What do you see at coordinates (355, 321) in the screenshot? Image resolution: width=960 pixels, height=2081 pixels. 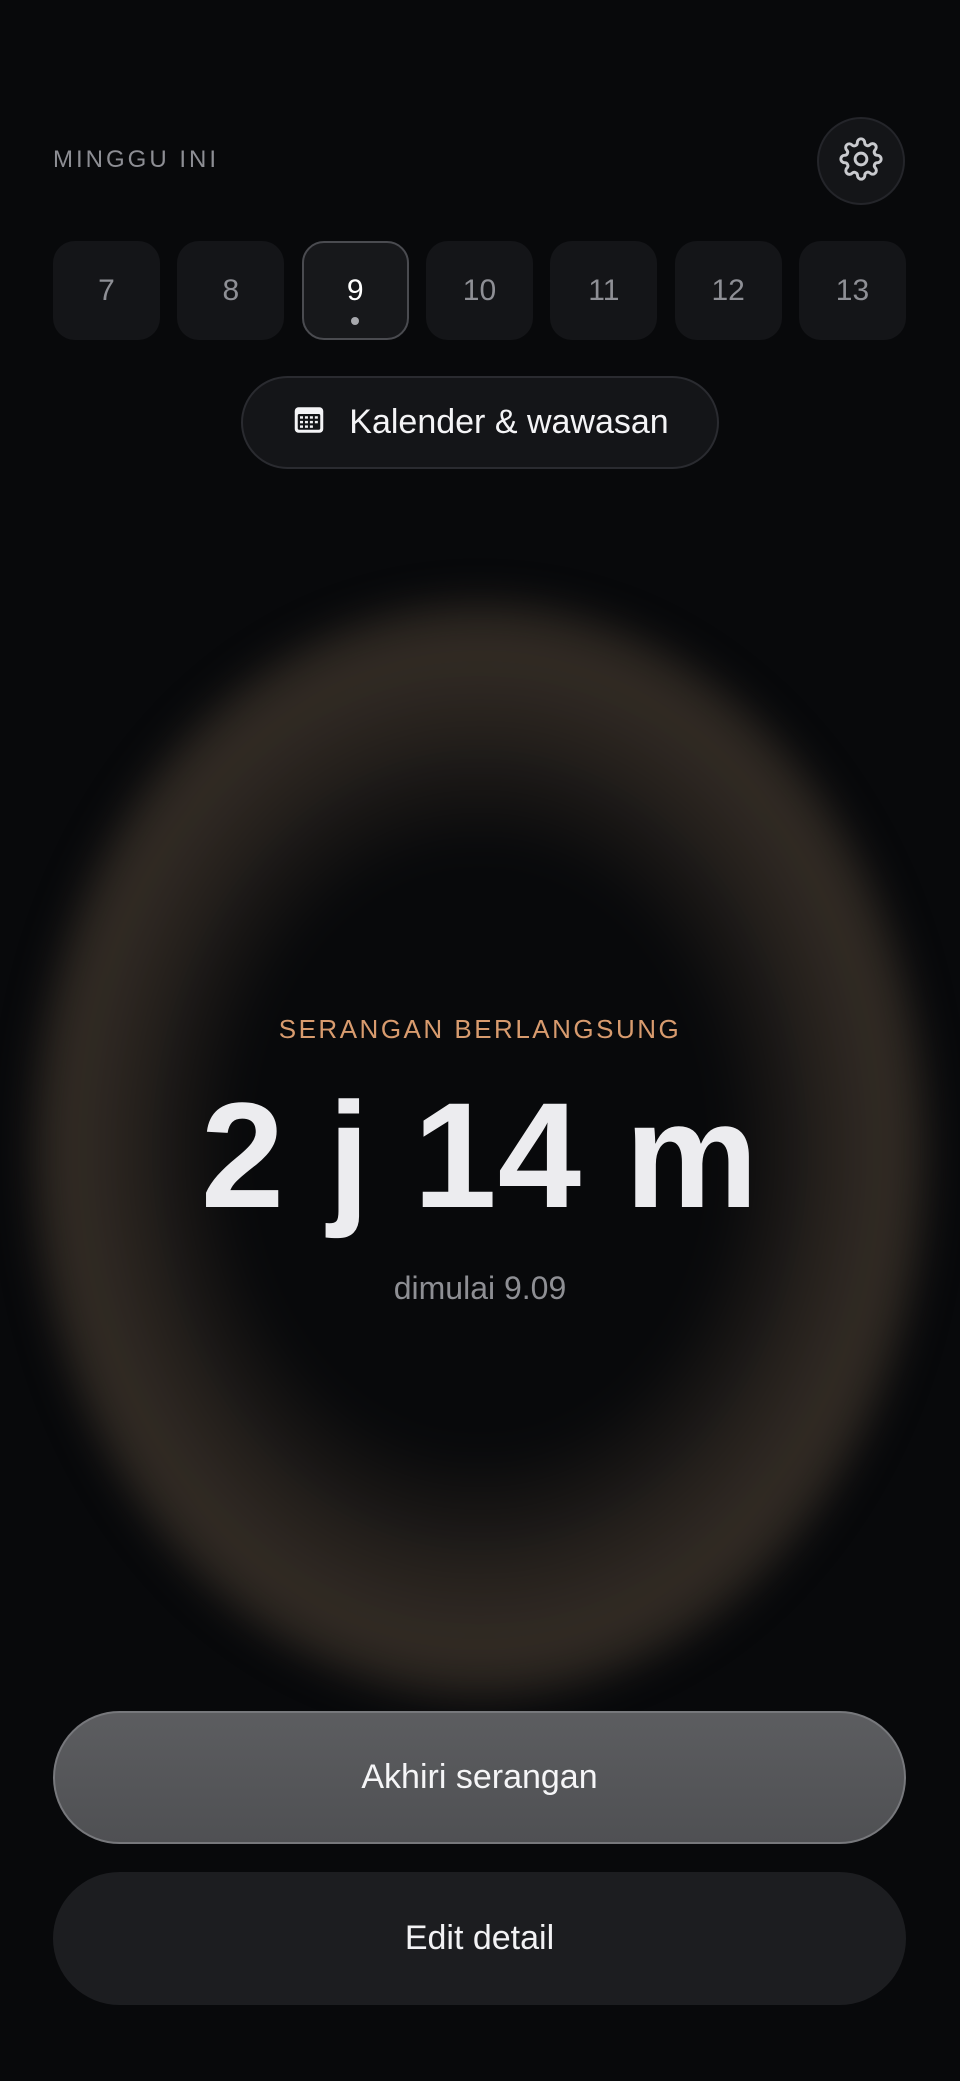 I see `today-dot-indicator` at bounding box center [355, 321].